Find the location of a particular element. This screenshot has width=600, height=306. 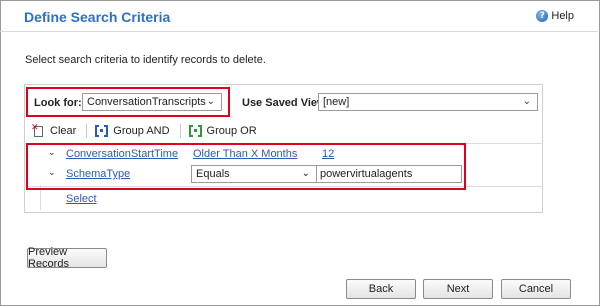

help-label: Help is located at coordinates (562, 16).